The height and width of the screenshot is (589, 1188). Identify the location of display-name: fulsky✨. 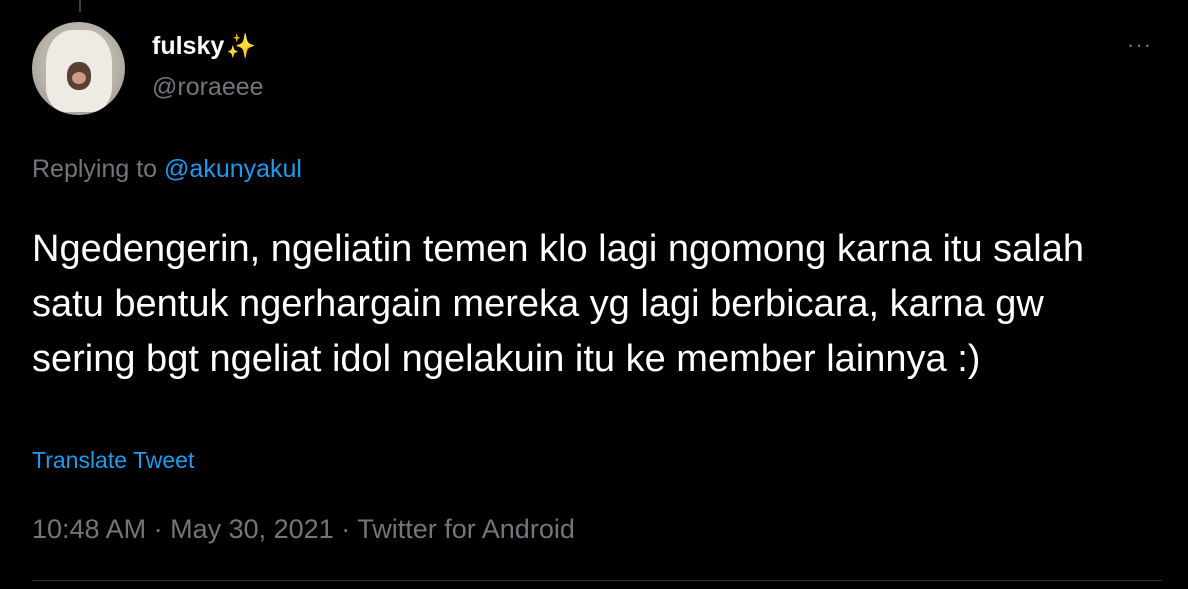
(204, 46).